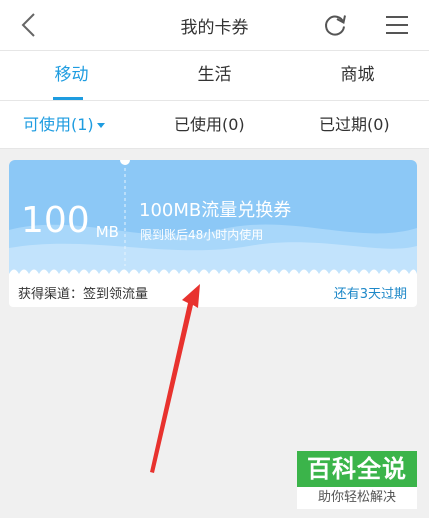 The image size is (429, 518). Describe the element at coordinates (107, 232) in the screenshot. I see `coupon-amount-unit: MB` at that location.